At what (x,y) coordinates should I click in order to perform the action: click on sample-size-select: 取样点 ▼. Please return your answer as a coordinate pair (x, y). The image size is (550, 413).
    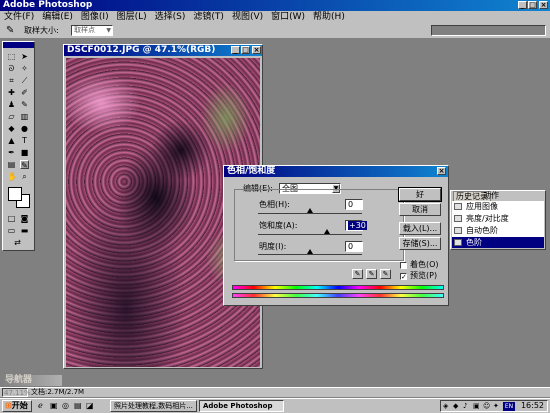
    Looking at the image, I should click on (92, 30).